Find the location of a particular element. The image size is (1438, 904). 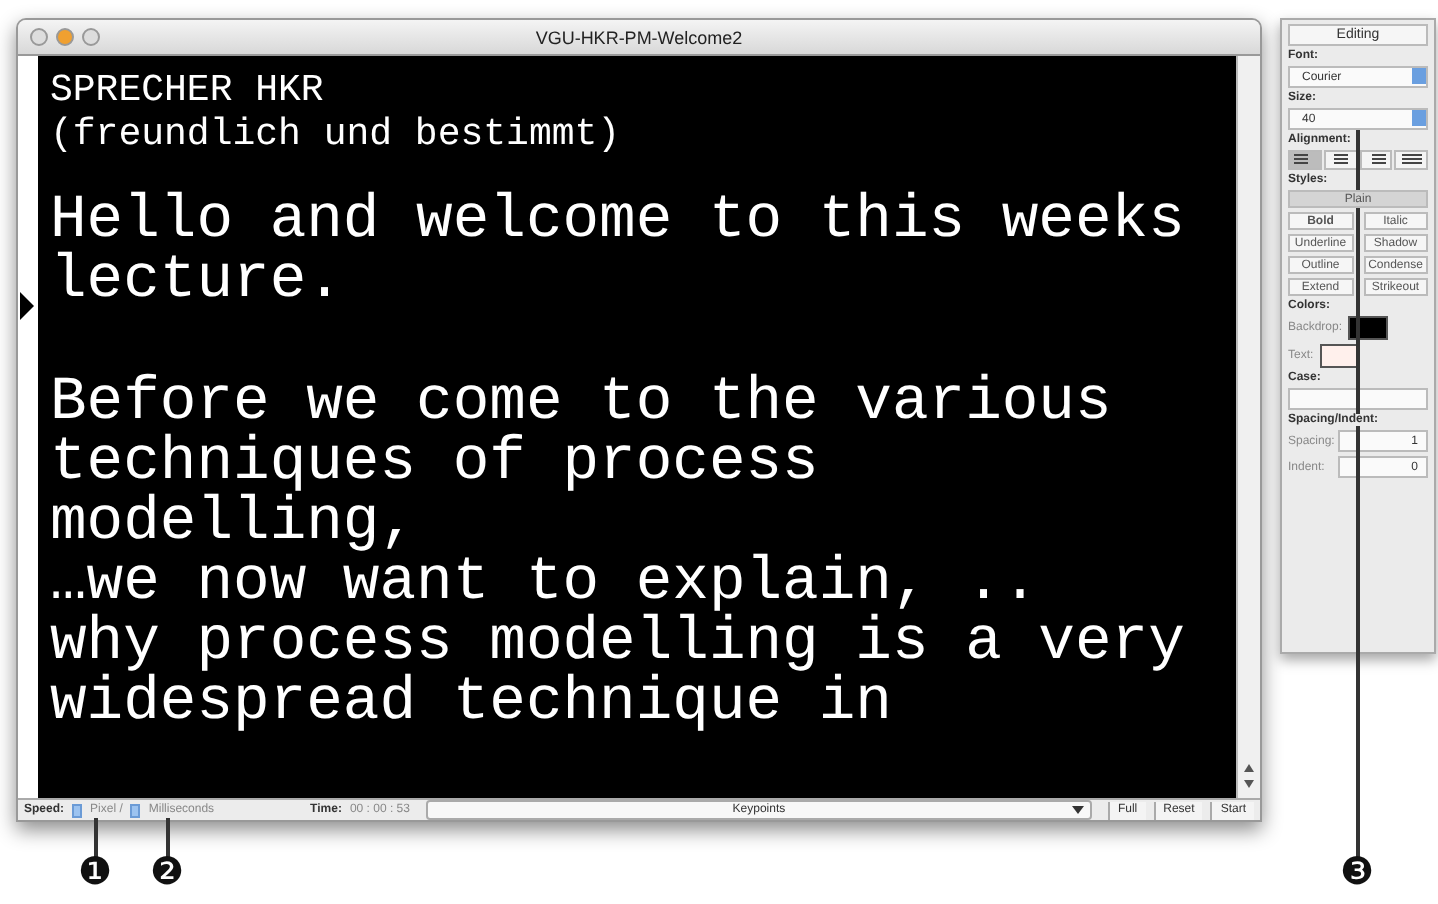

window-title: VGU-HKR-PM-Welcome2 is located at coordinates (639, 37).